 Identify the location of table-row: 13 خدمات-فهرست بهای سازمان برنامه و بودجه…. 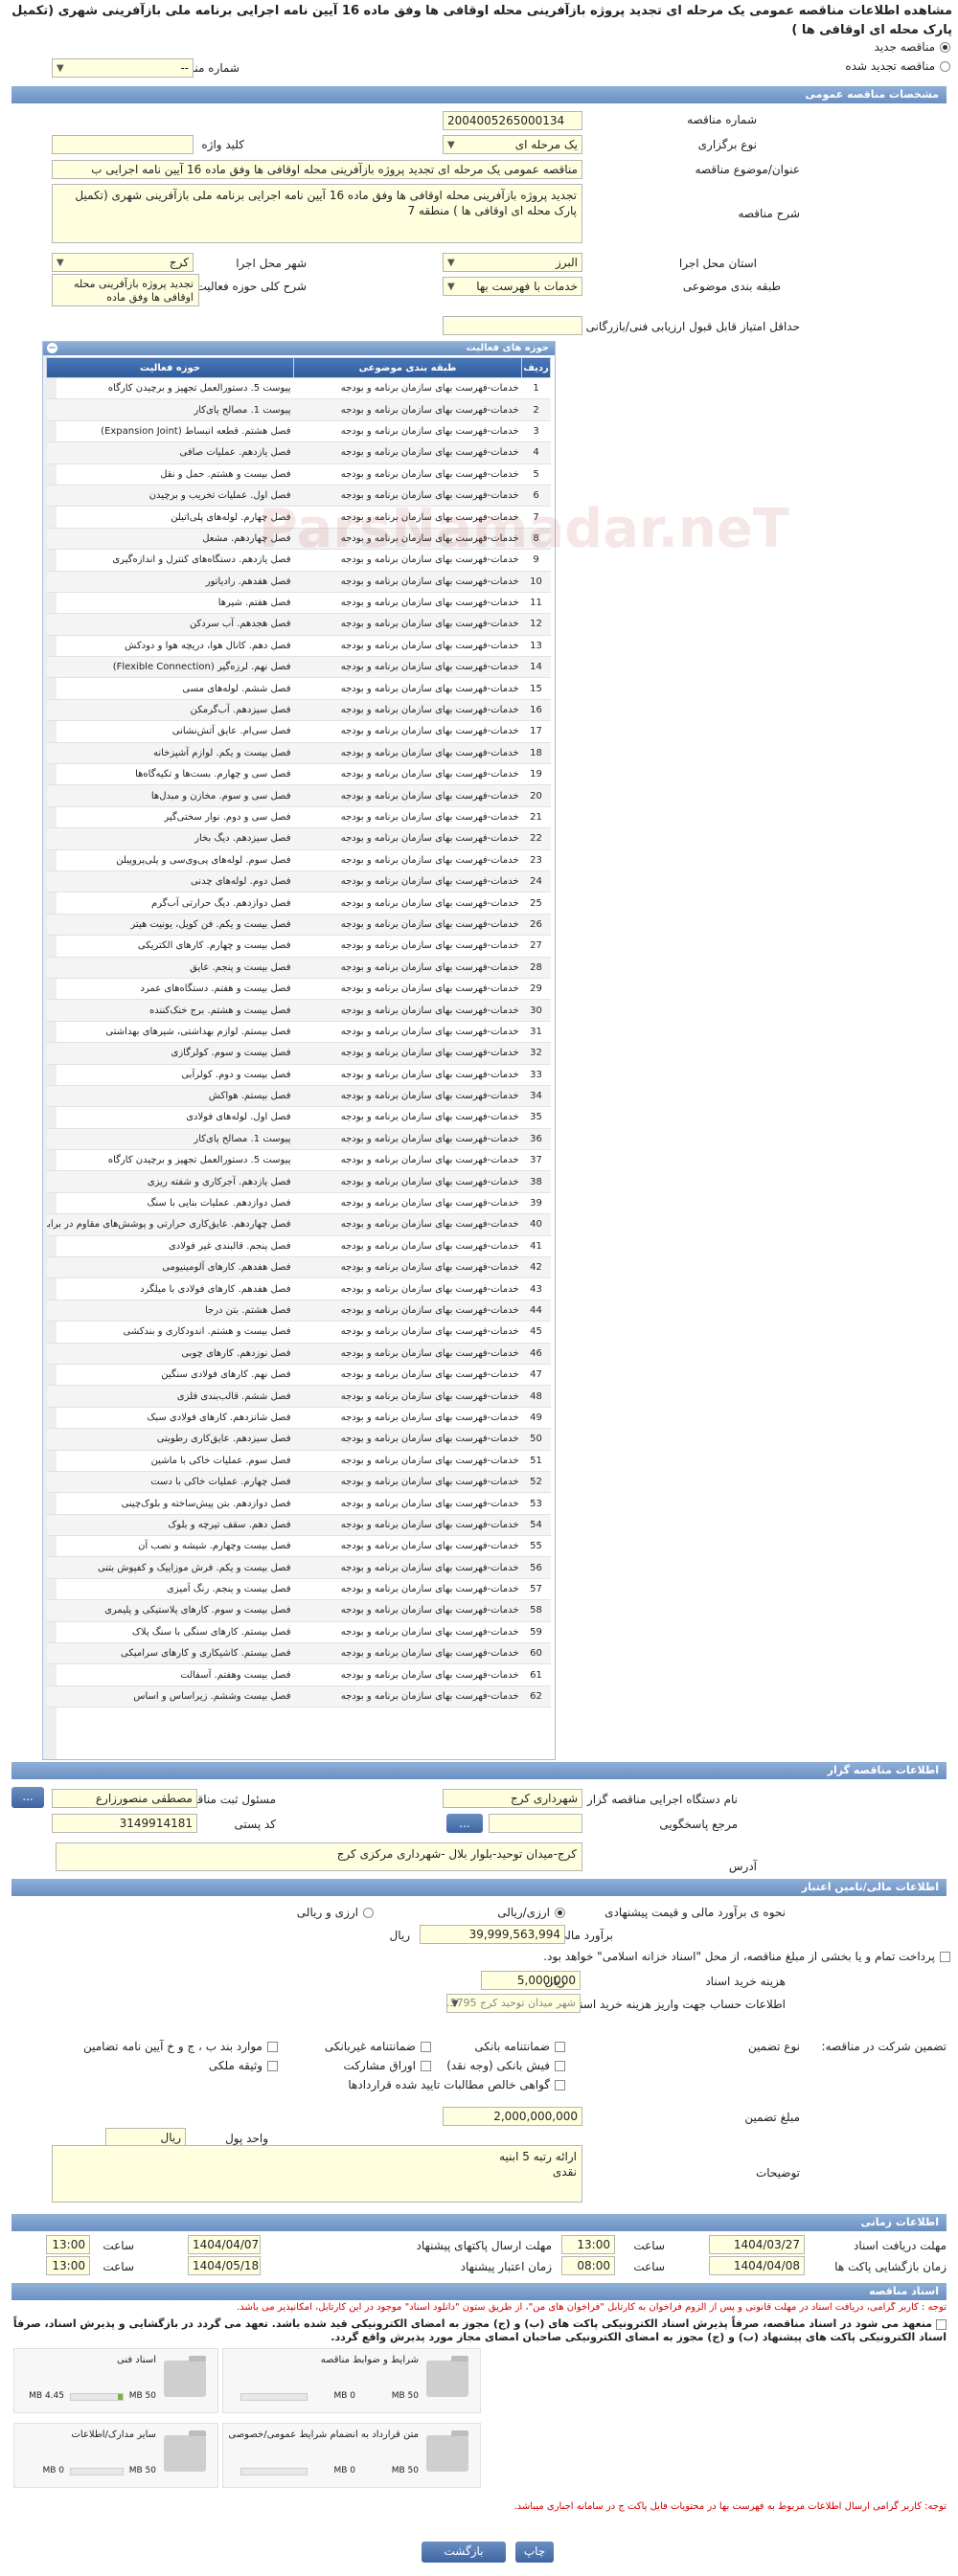
(299, 646).